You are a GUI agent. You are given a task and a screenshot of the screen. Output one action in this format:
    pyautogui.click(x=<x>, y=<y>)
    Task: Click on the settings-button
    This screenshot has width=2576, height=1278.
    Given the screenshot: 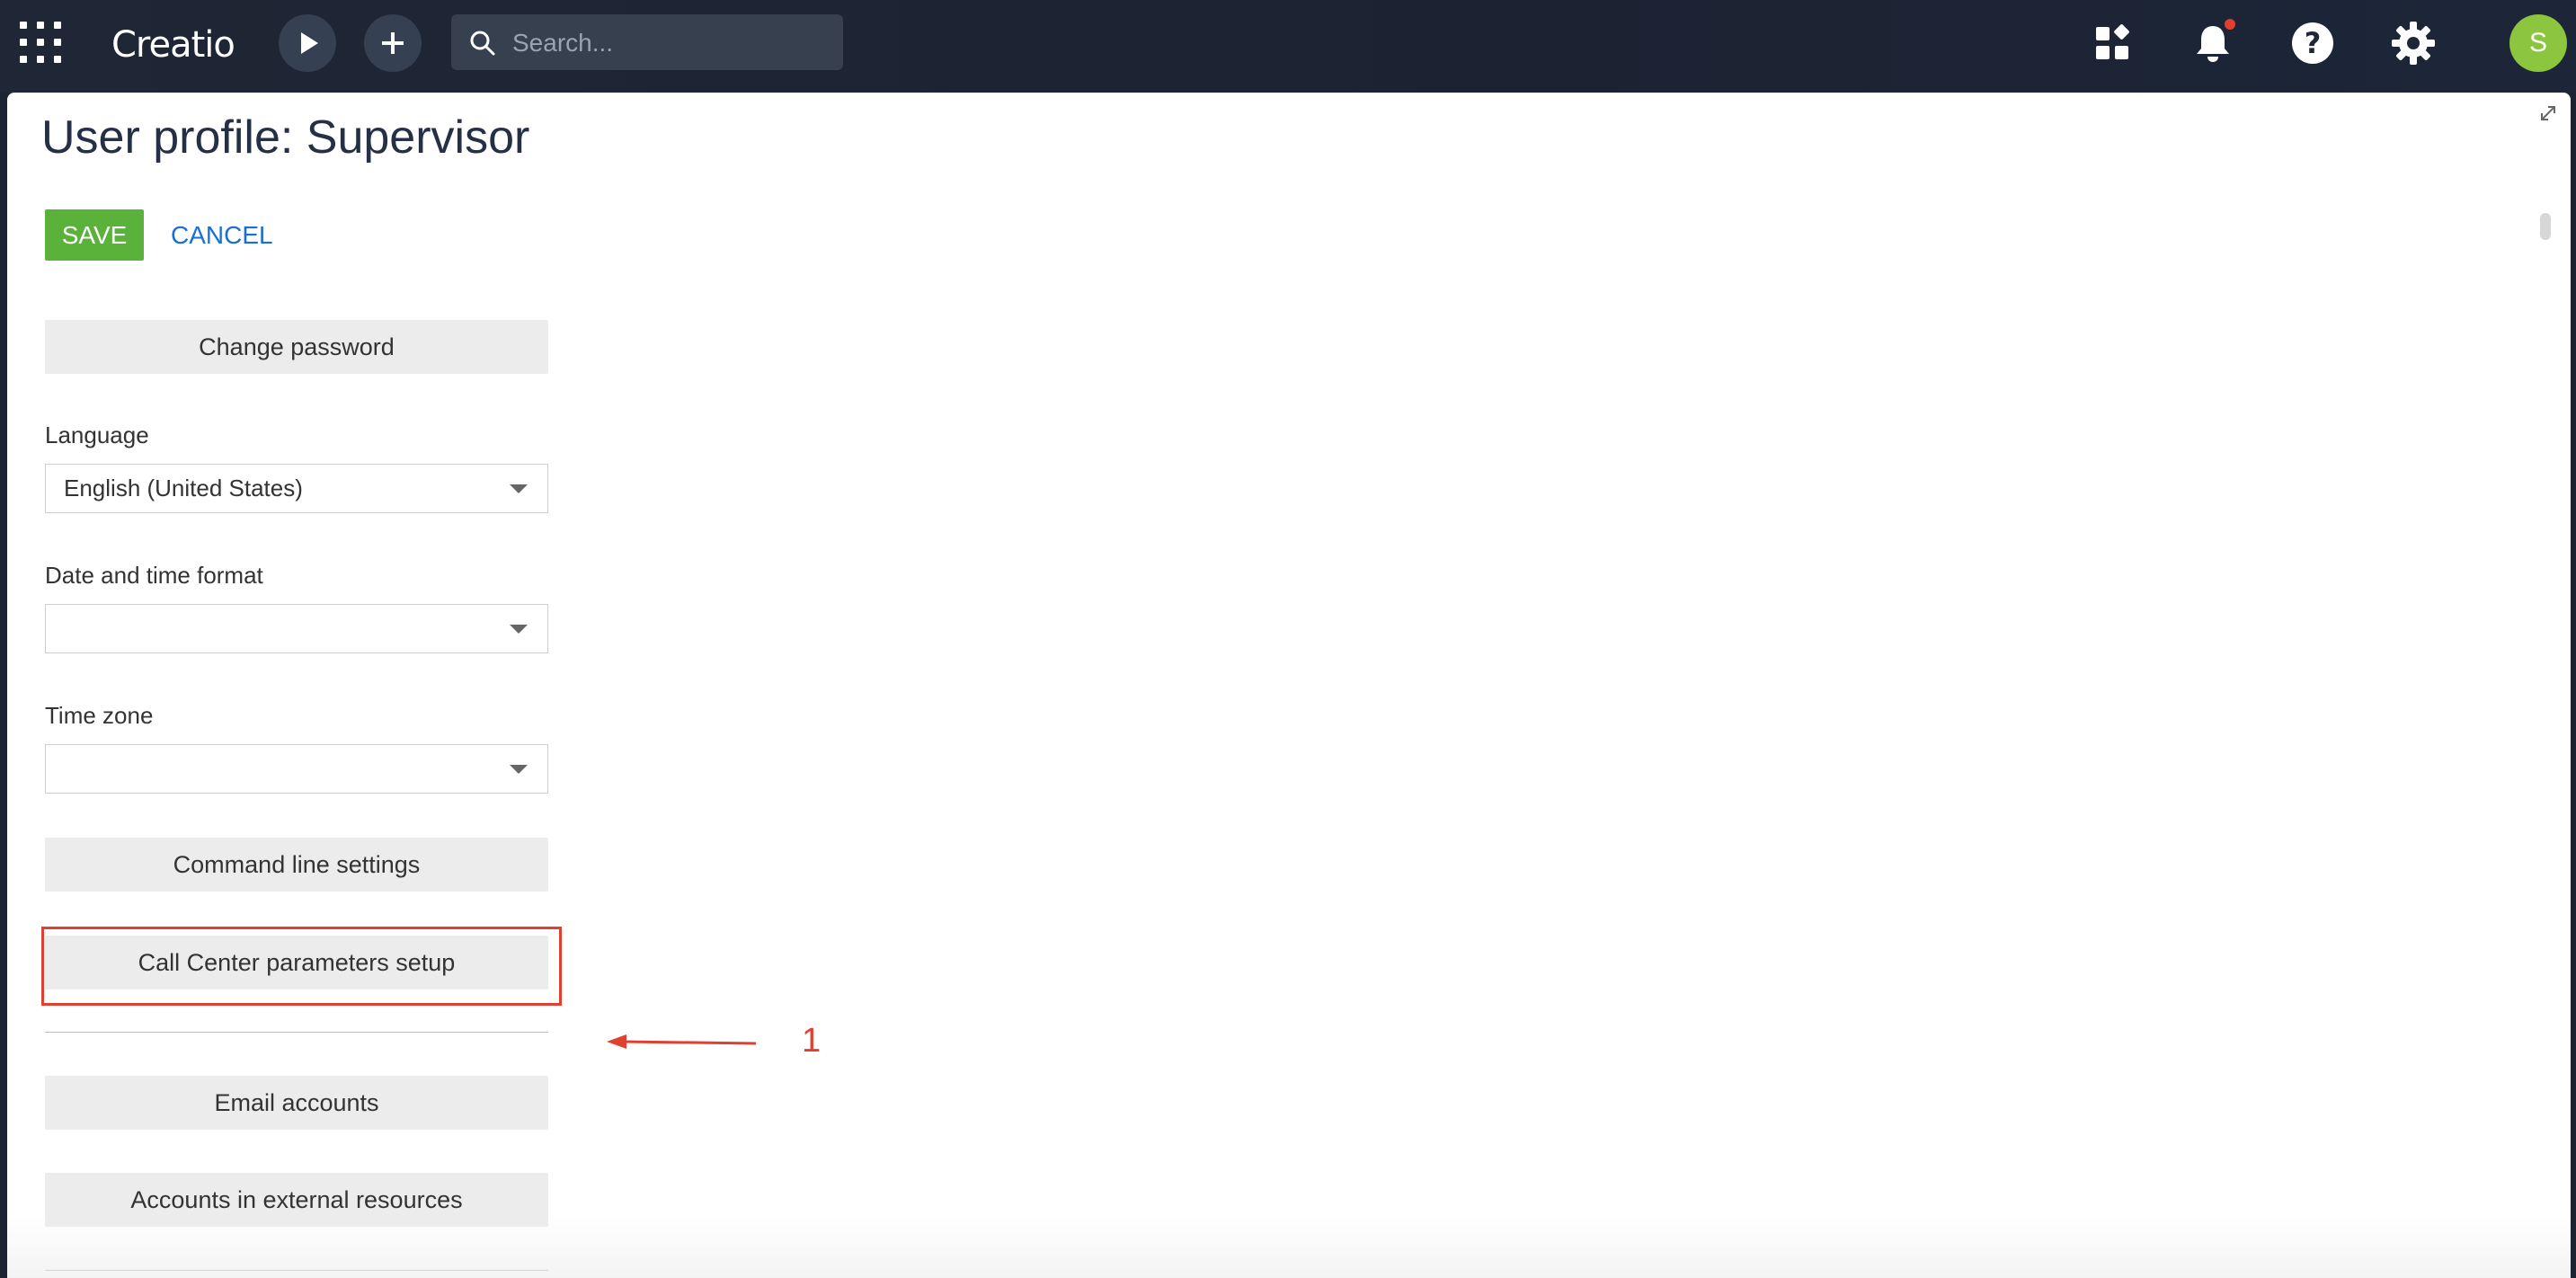 What is the action you would take?
    pyautogui.click(x=2413, y=43)
    